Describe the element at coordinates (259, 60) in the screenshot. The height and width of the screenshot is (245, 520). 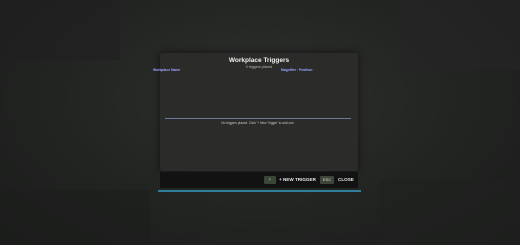
I see `dialog-title: Workplace Triggers` at that location.